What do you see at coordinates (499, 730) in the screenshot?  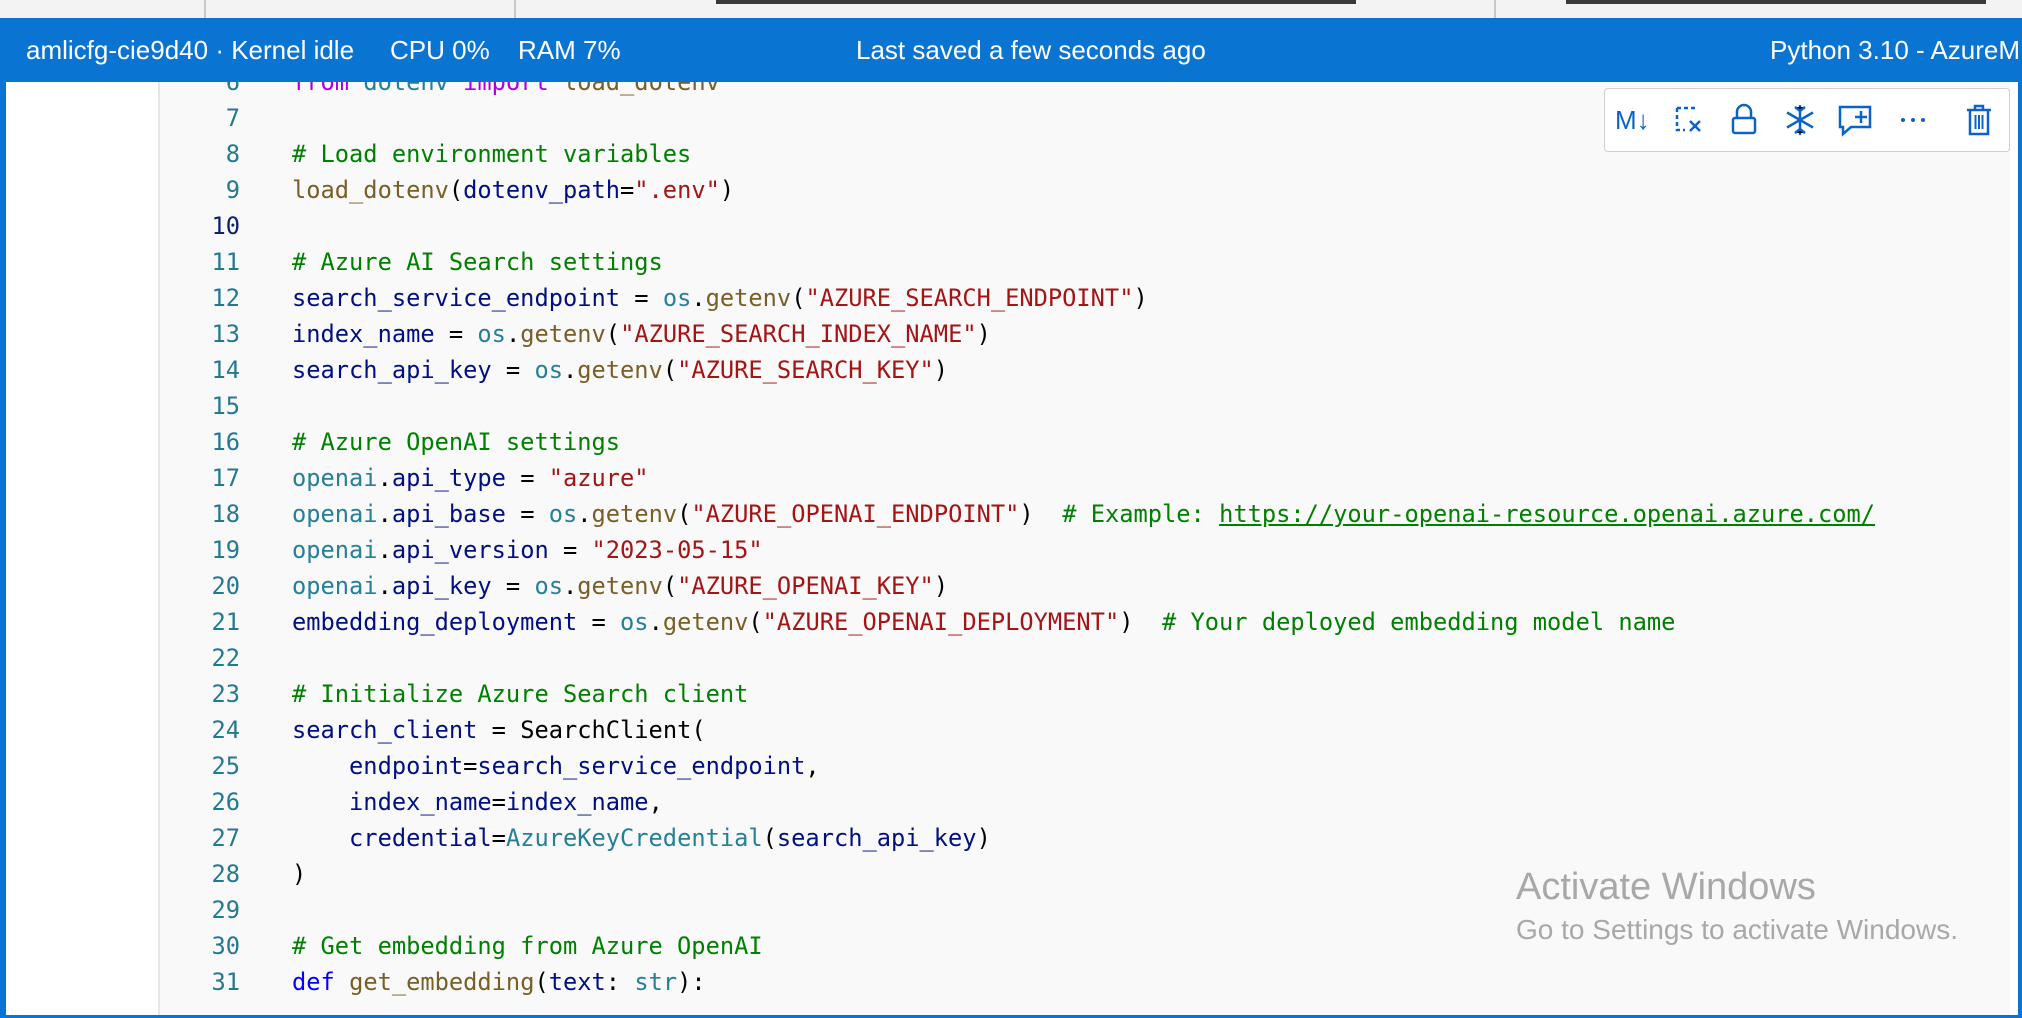 I see `code-text: search_client = SearchClient(` at bounding box center [499, 730].